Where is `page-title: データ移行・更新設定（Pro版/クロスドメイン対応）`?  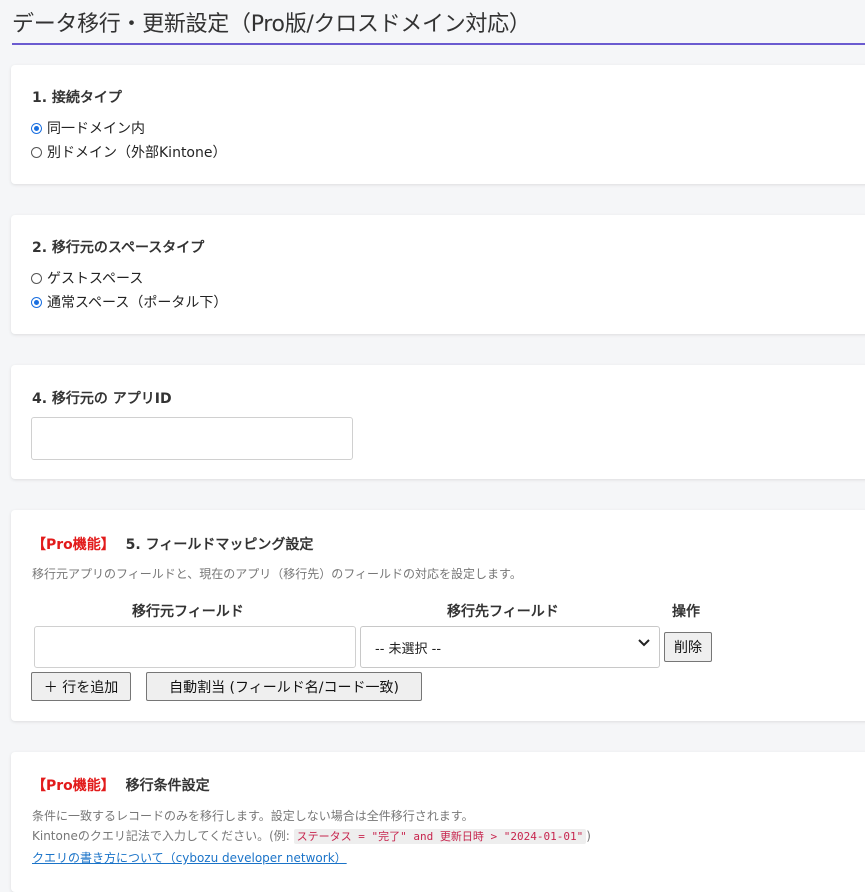
page-title: データ移行・更新設定（Pro版/クロスドメイン対応） is located at coordinates (271, 24).